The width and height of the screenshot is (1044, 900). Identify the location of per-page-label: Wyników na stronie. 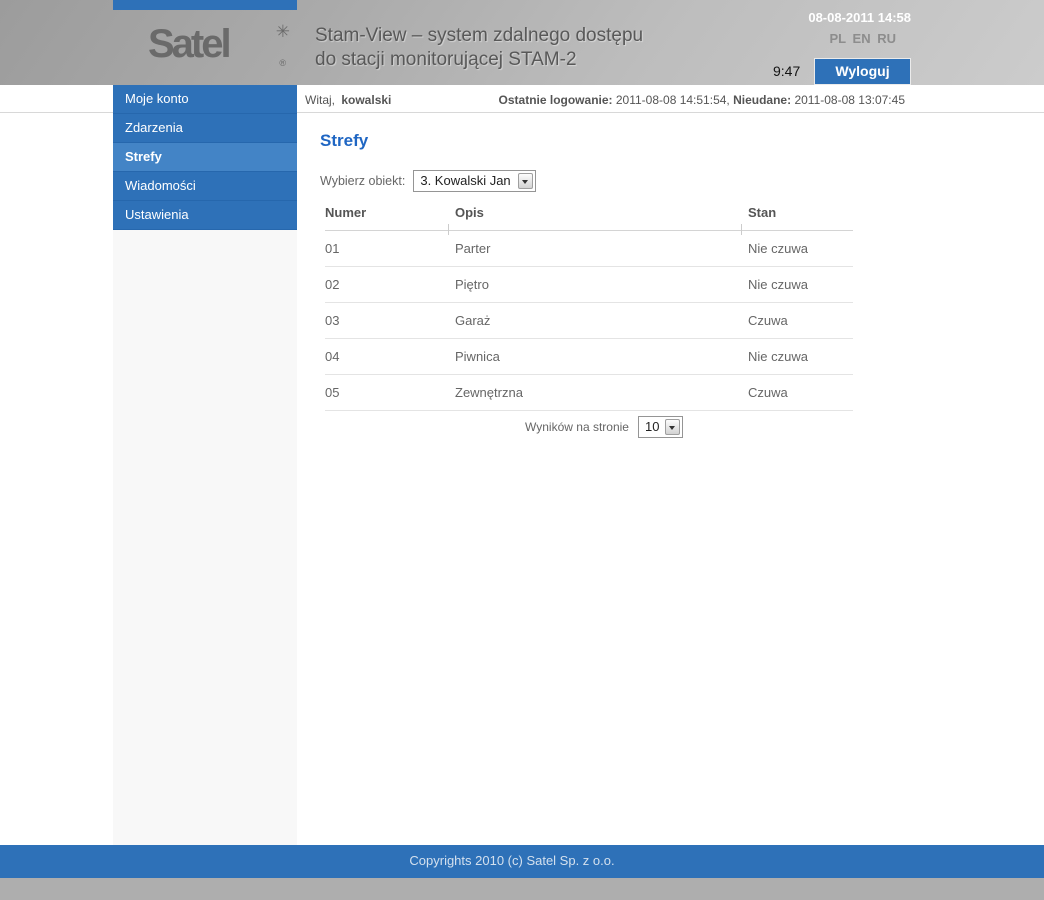
(577, 427).